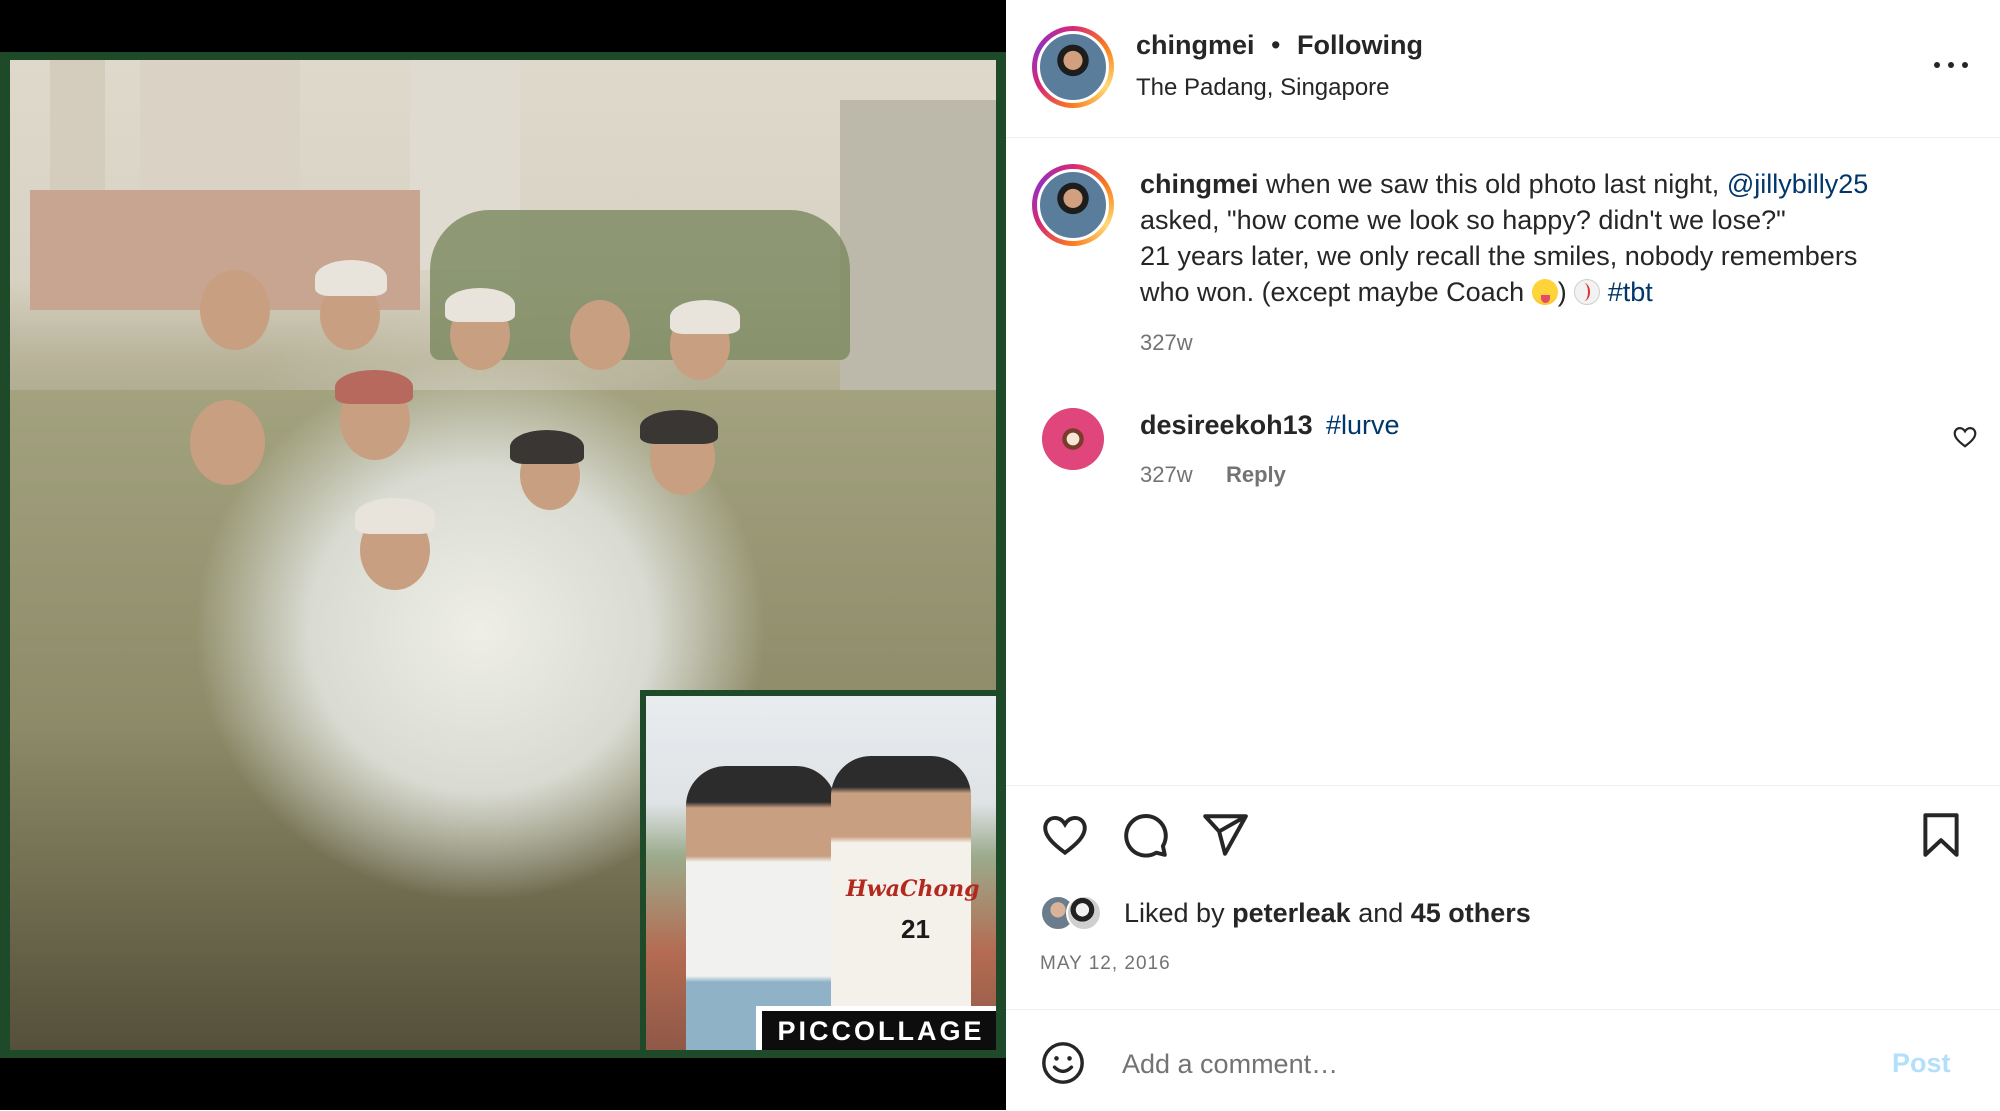  What do you see at coordinates (1471, 913) in the screenshot?
I see `likes-others: 45 others` at bounding box center [1471, 913].